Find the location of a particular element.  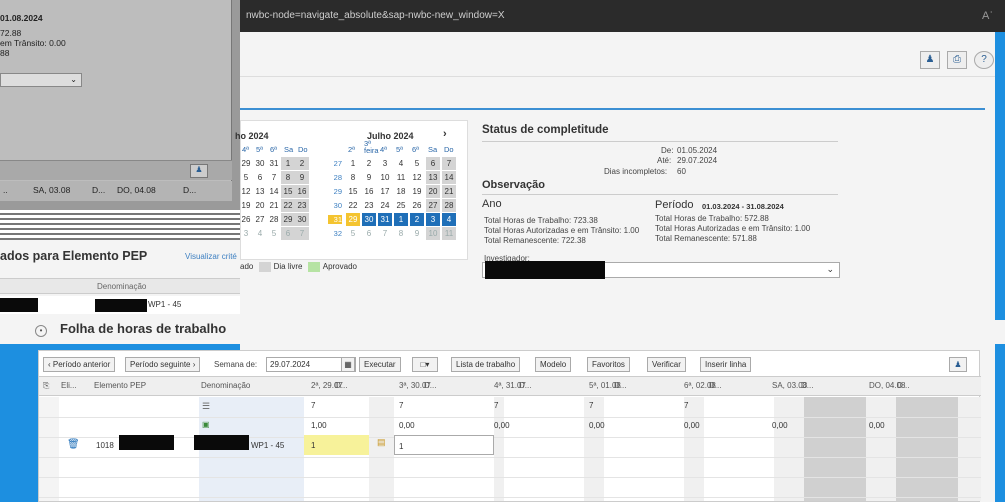

favorites-menu-button: Favoritos is located at coordinates (608, 364).